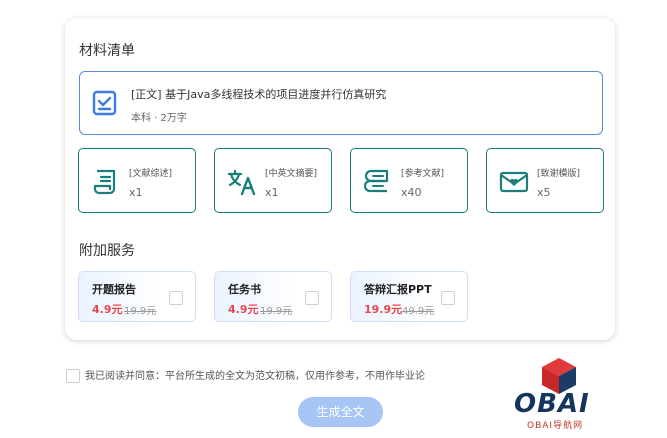 The height and width of the screenshot is (438, 667). Describe the element at coordinates (383, 309) in the screenshot. I see `service-price: 19.9元` at that location.